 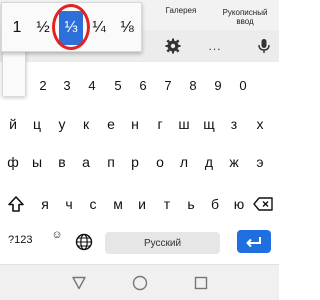 What do you see at coordinates (43, 85) in the screenshot?
I see `key-2: 2` at bounding box center [43, 85].